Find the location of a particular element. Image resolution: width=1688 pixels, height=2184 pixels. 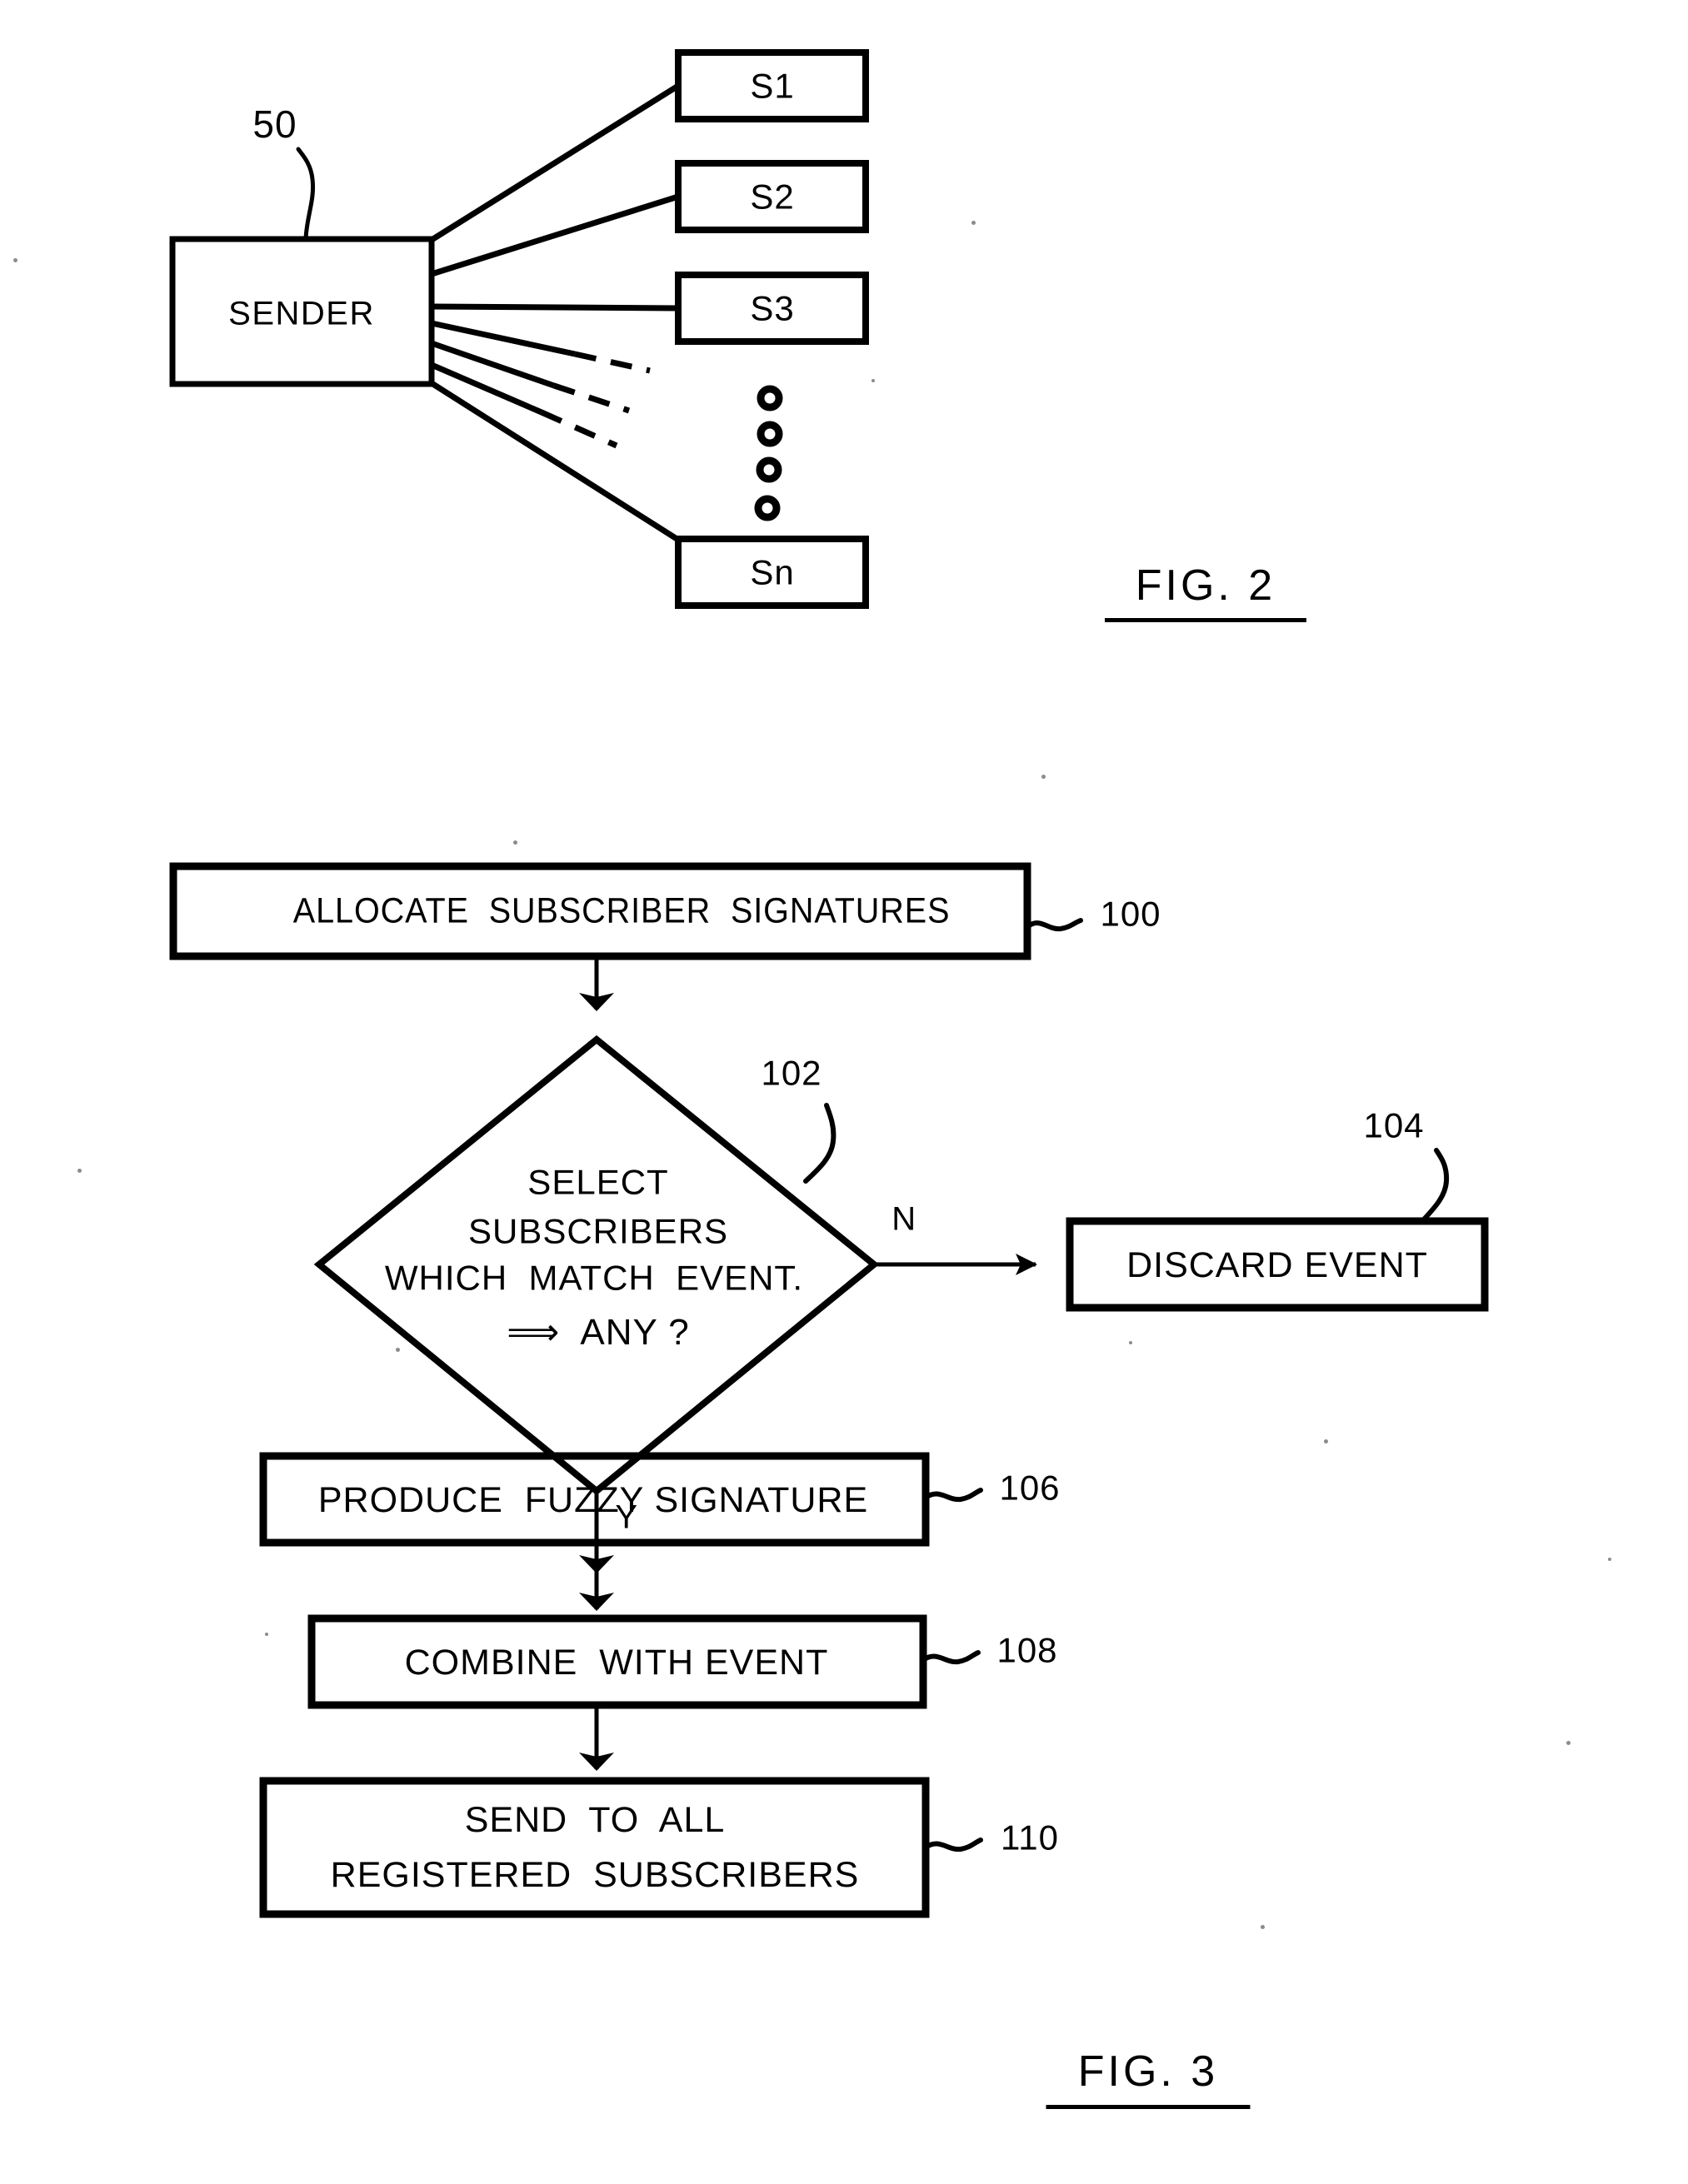

sender-box-label: SENDER is located at coordinates (301, 313).